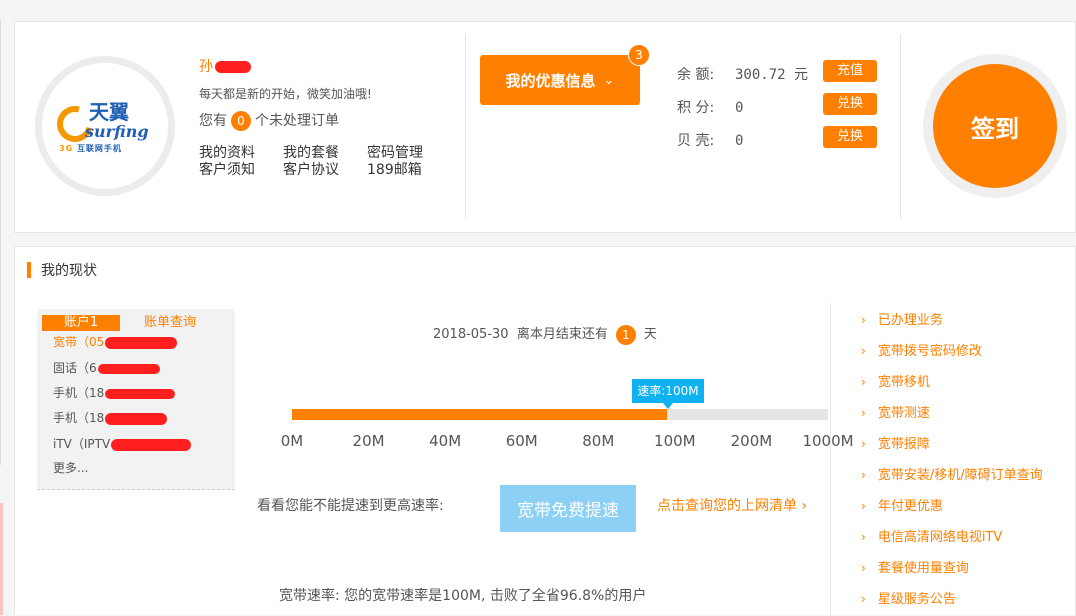 The image size is (1076, 616). Describe the element at coordinates (545, 334) in the screenshot. I see `month-countdown: 2018-05-30 离本月结束还有 1 天` at that location.